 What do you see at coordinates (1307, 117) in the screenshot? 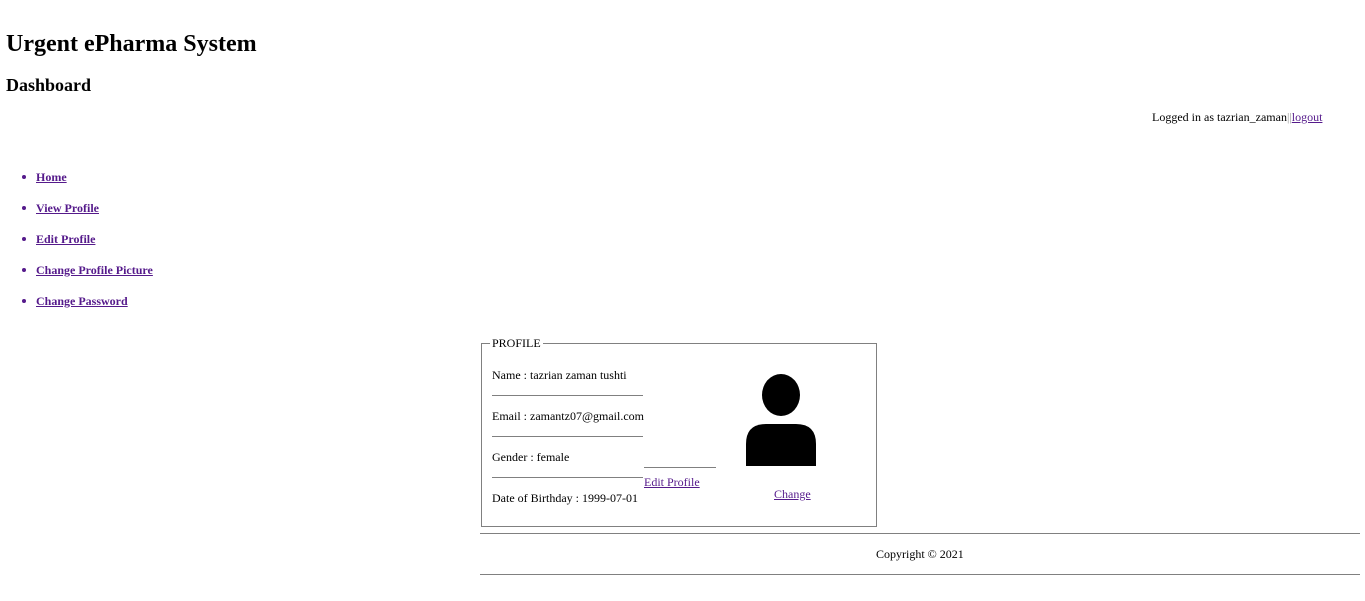
I see `logout-link: logout` at bounding box center [1307, 117].